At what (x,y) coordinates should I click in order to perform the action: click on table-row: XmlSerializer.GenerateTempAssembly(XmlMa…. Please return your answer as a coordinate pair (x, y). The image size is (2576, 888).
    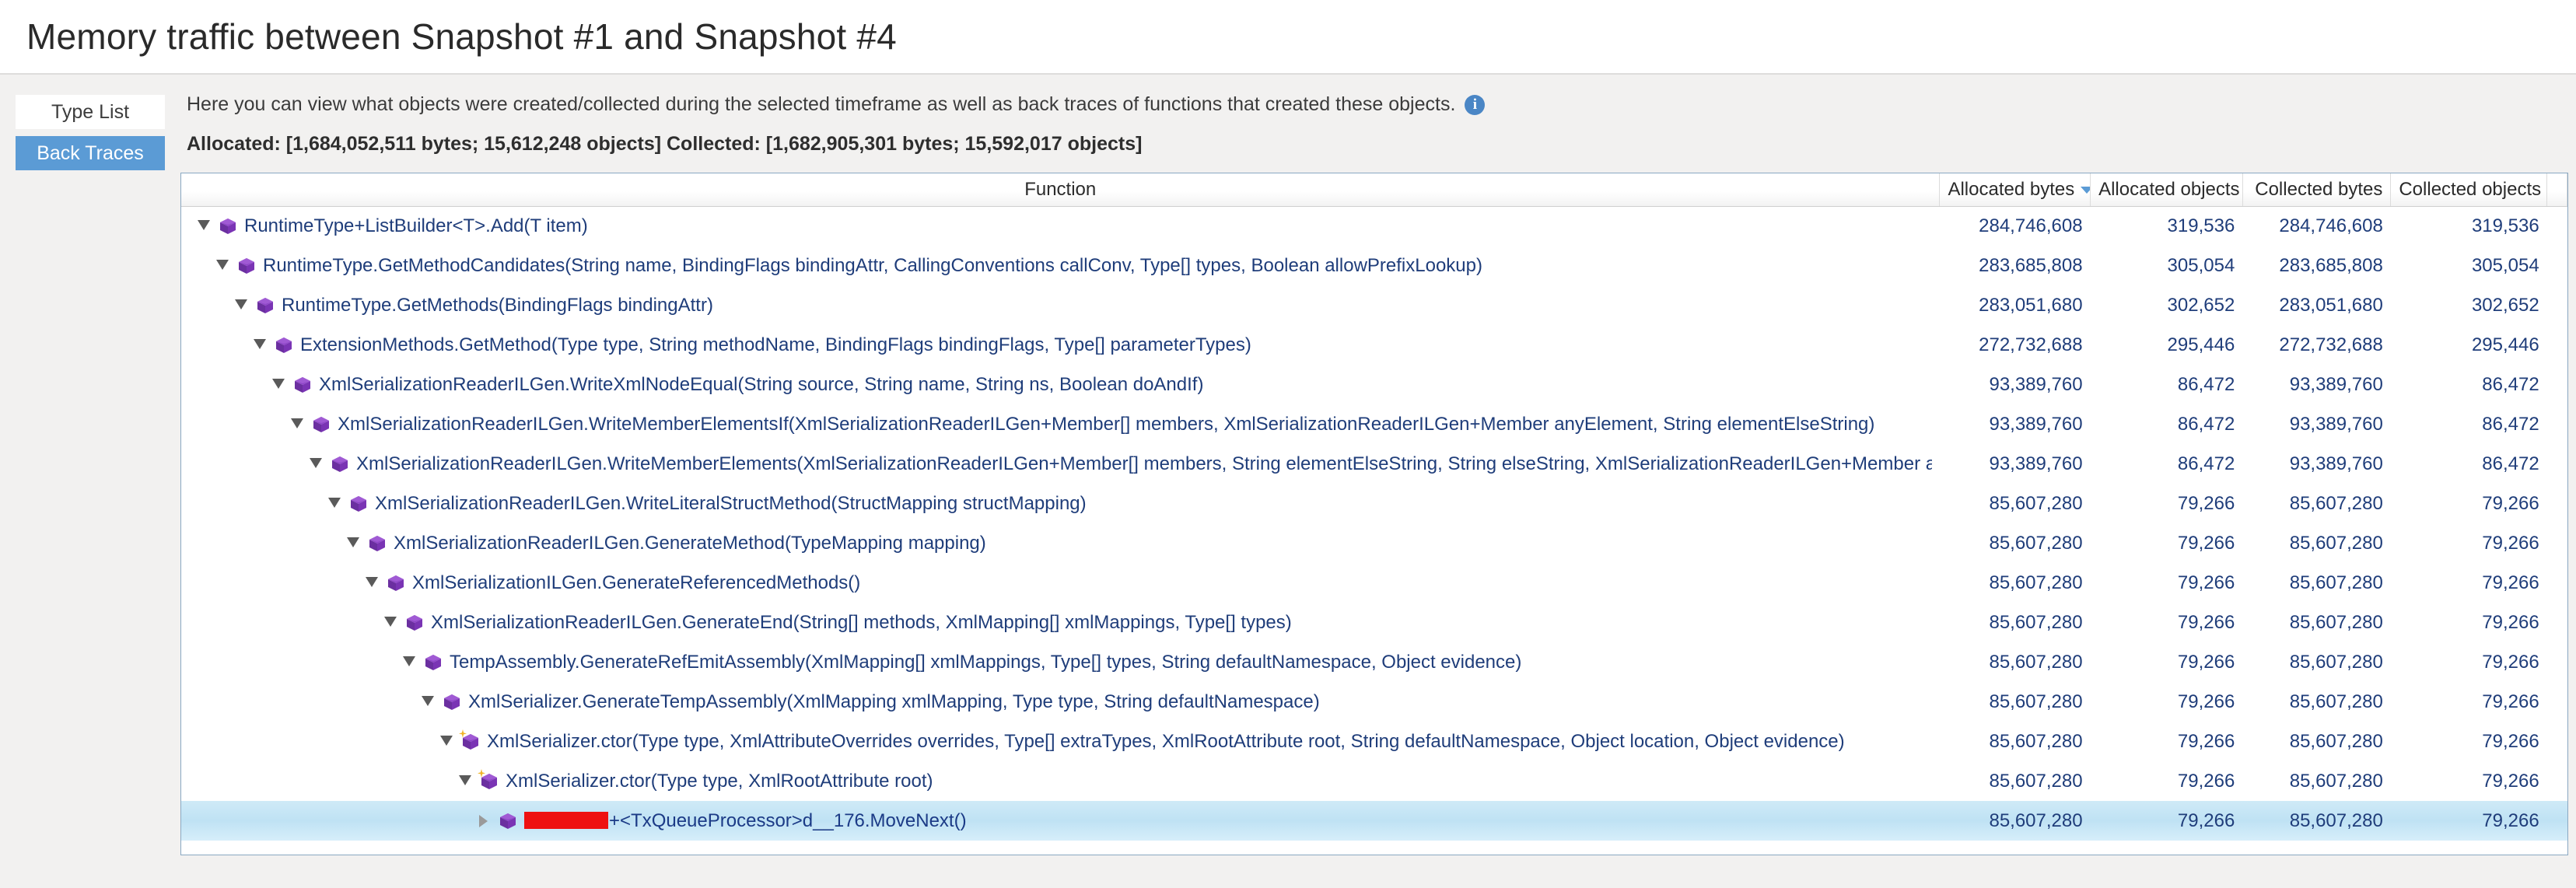
    Looking at the image, I should click on (1374, 702).